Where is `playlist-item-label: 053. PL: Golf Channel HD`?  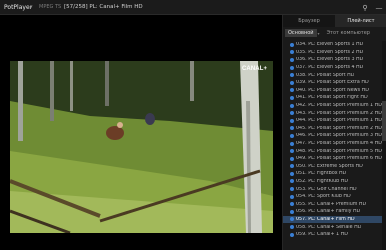 playlist-item-label: 053. PL: Golf Channel HD is located at coordinates (326, 189).